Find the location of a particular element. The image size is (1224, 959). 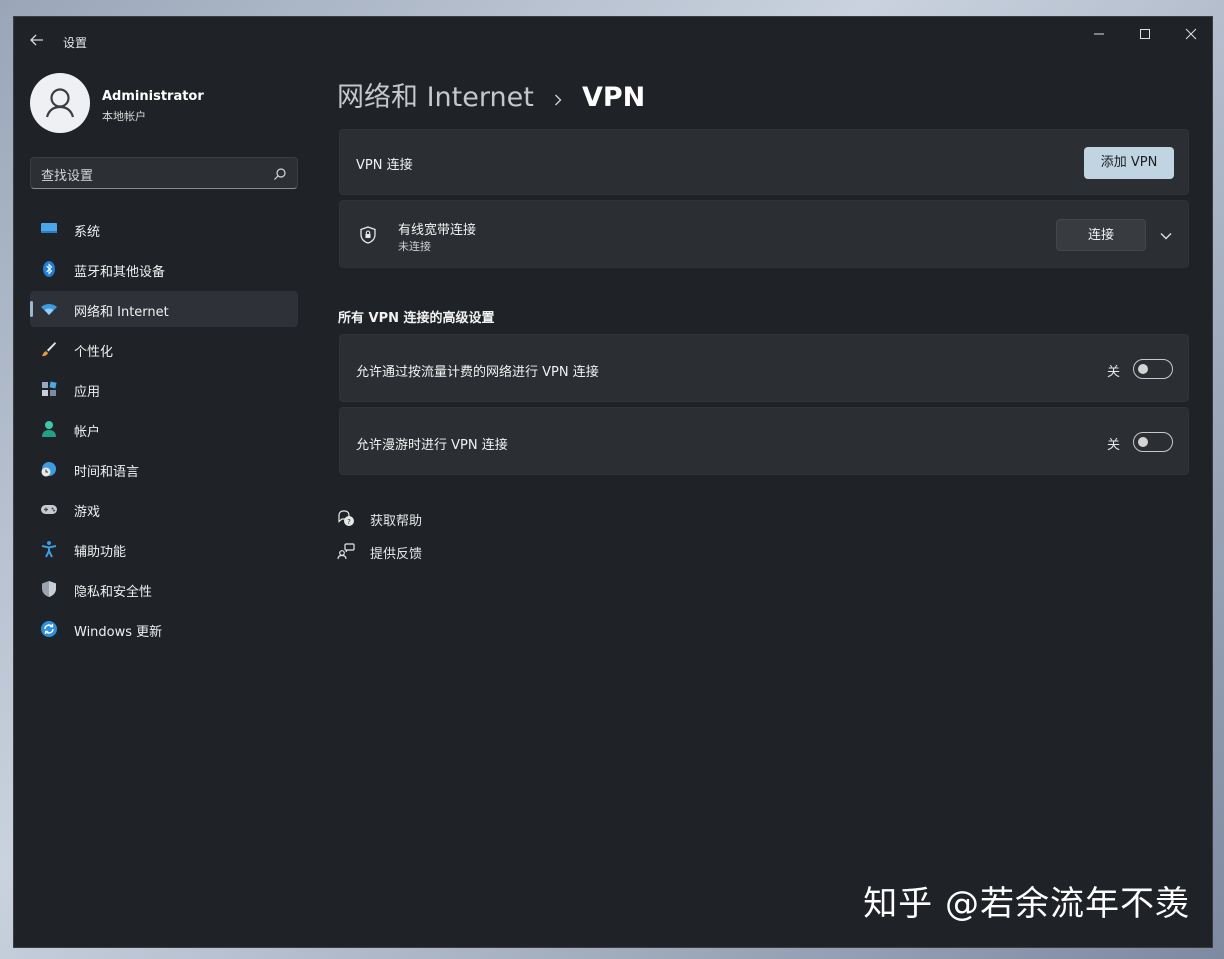

get-help-label: 获取帮助 is located at coordinates (396, 521).